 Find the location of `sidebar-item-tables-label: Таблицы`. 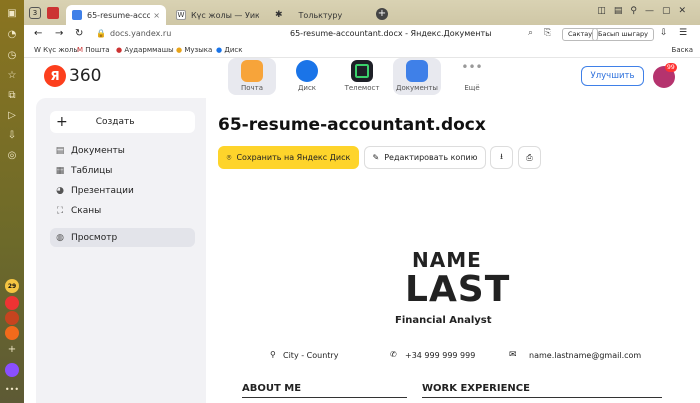

sidebar-item-tables-label: Таблицы is located at coordinates (92, 170).